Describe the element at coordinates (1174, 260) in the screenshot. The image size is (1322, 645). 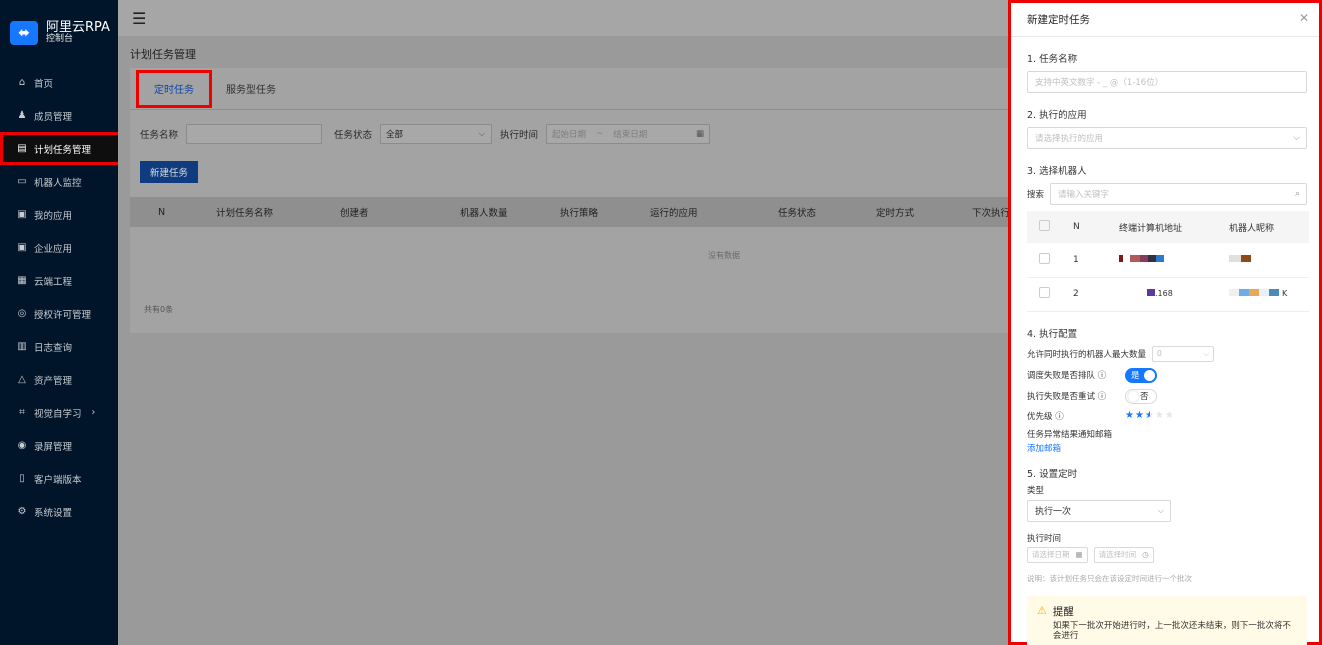
I see `robot-addr` at that location.